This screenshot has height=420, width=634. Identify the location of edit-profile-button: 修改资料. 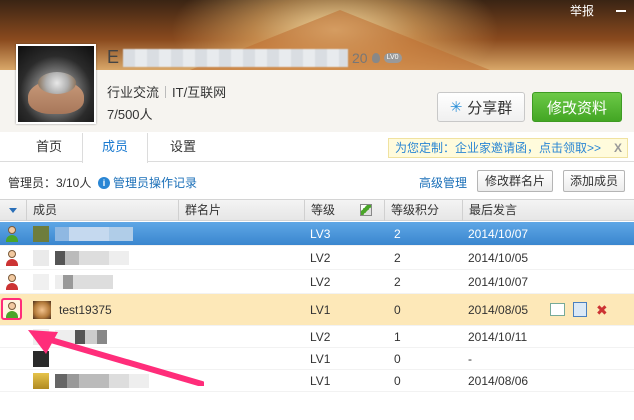
(577, 107).